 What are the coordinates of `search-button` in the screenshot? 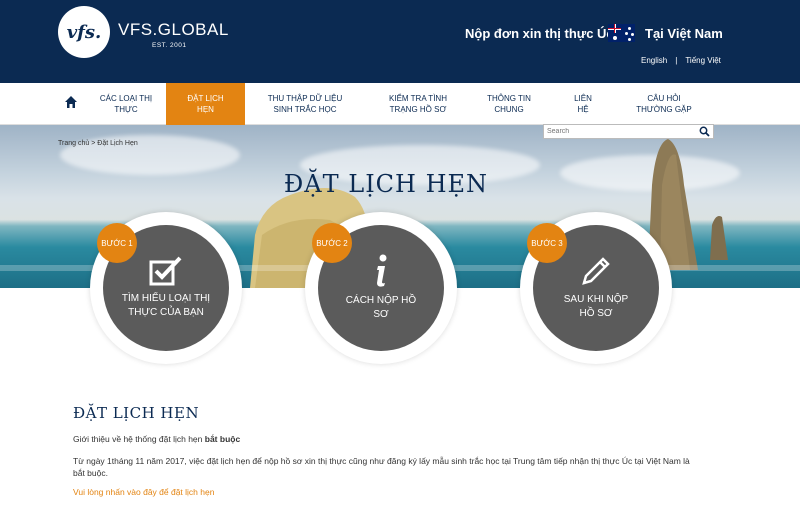 It's located at (704, 131).